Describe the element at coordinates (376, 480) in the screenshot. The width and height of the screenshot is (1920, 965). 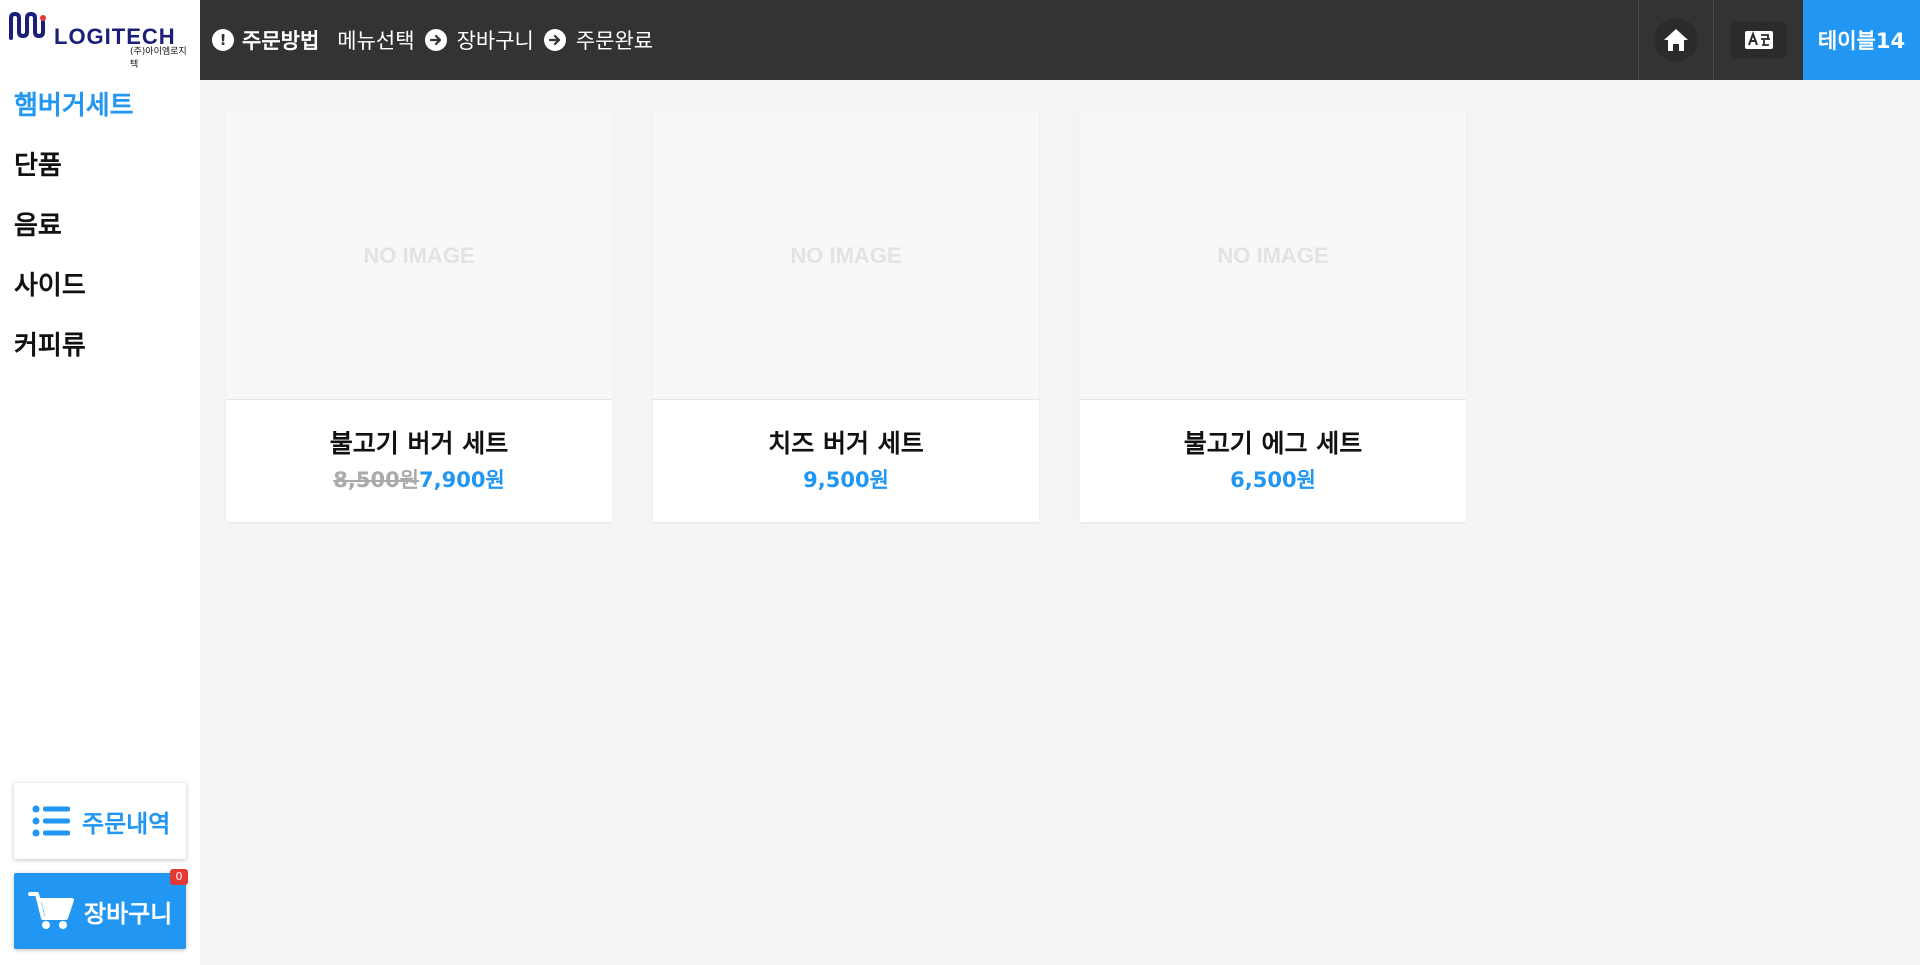
I see `menu-original-price: 8,500원` at that location.